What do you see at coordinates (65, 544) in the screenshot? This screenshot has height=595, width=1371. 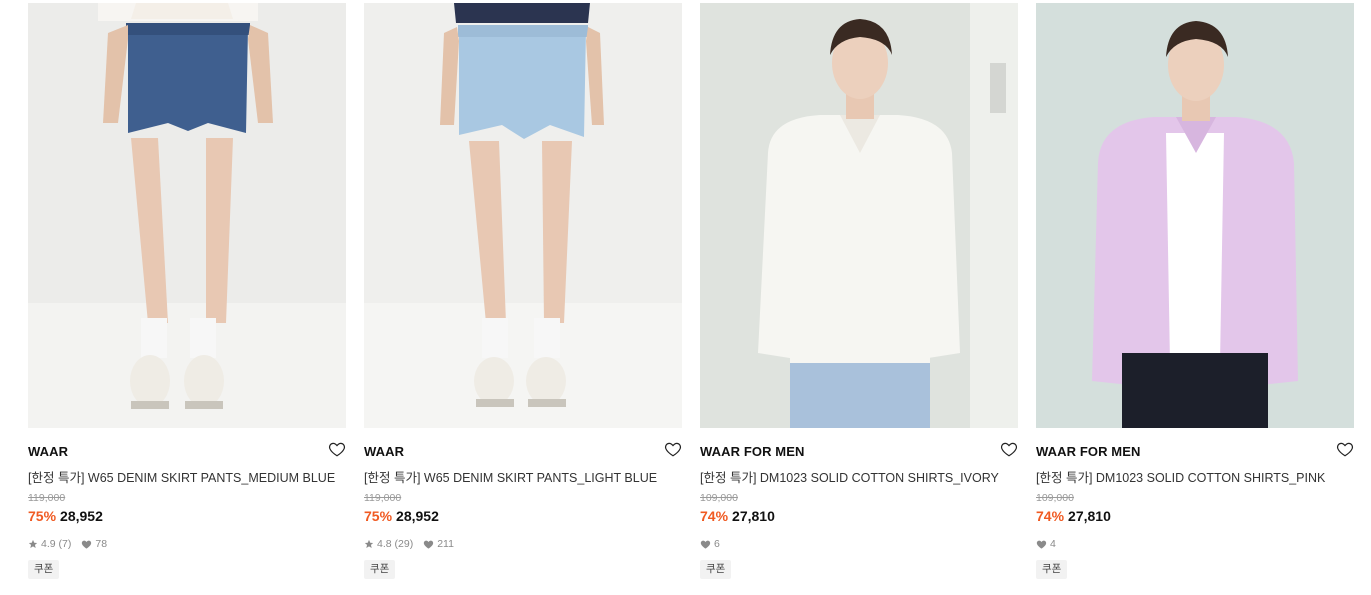 I see `review-count: (7)` at bounding box center [65, 544].